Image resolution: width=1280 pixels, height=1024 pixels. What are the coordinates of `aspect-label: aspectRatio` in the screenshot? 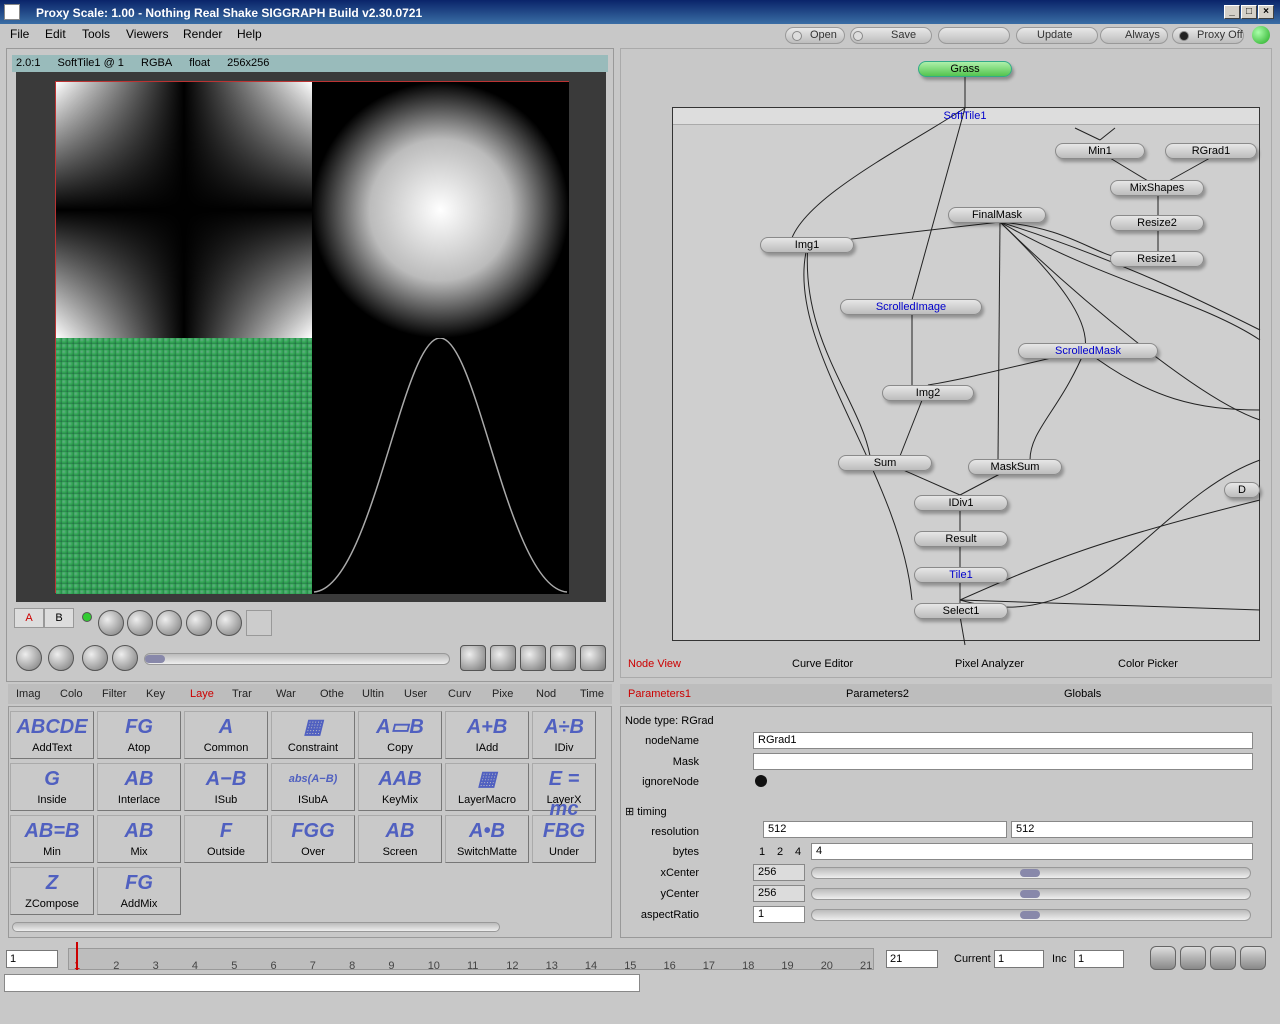 It's located at (669, 915).